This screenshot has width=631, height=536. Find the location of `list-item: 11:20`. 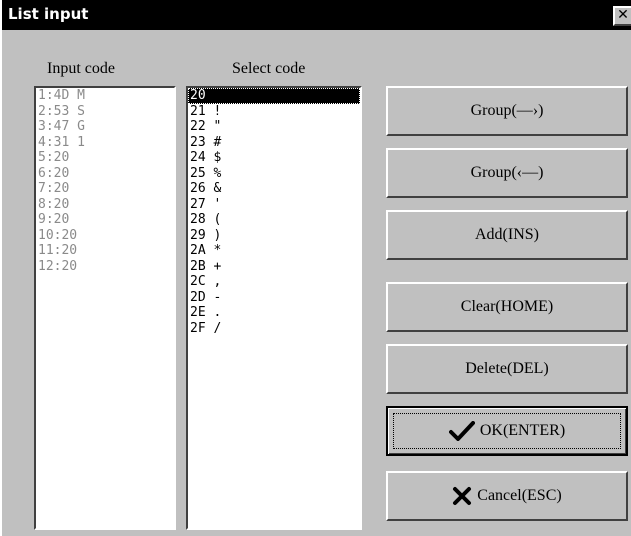

list-item: 11:20 is located at coordinates (105, 251).